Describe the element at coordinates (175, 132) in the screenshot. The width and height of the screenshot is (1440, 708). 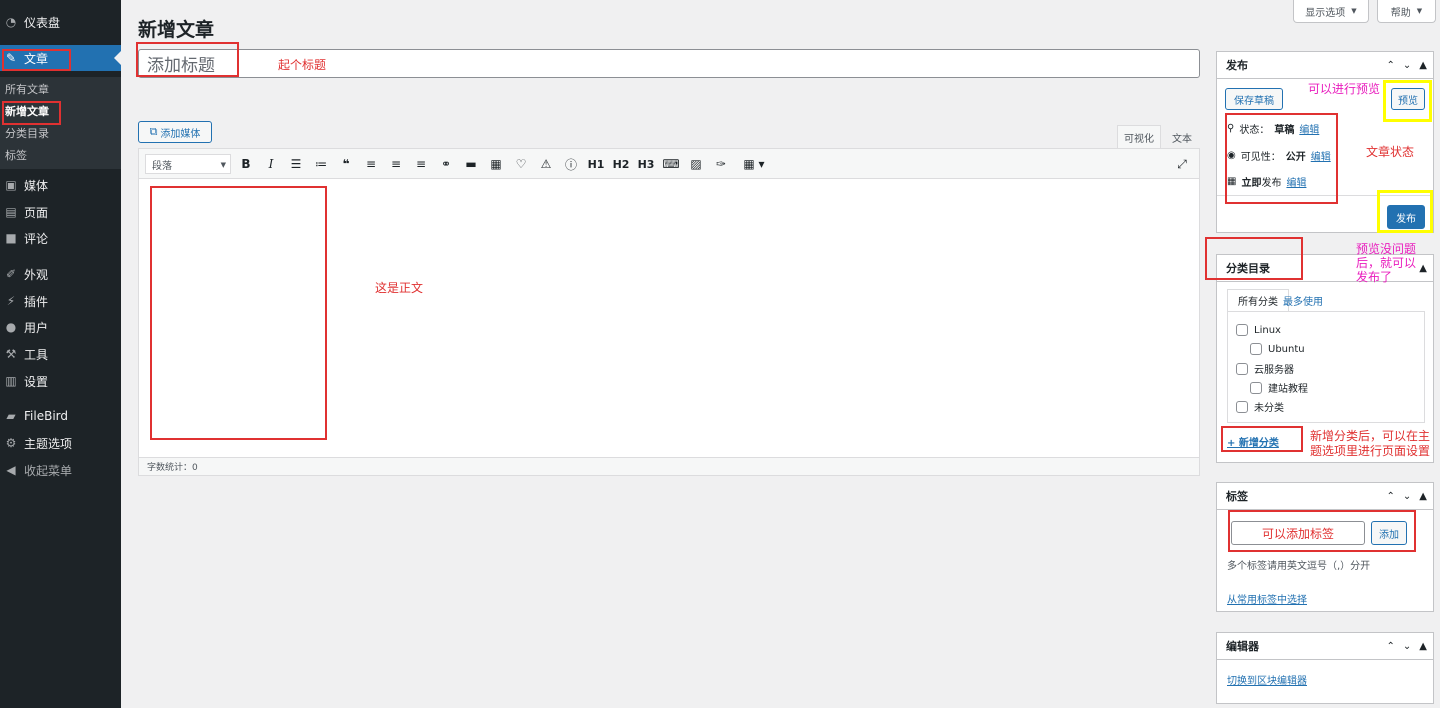
I see `add-media-button: ⧉ 添加媒体` at that location.